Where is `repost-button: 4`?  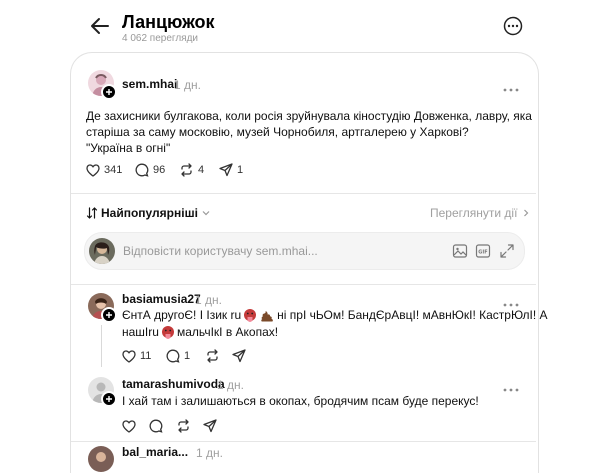
repost-button: 4 is located at coordinates (191, 170).